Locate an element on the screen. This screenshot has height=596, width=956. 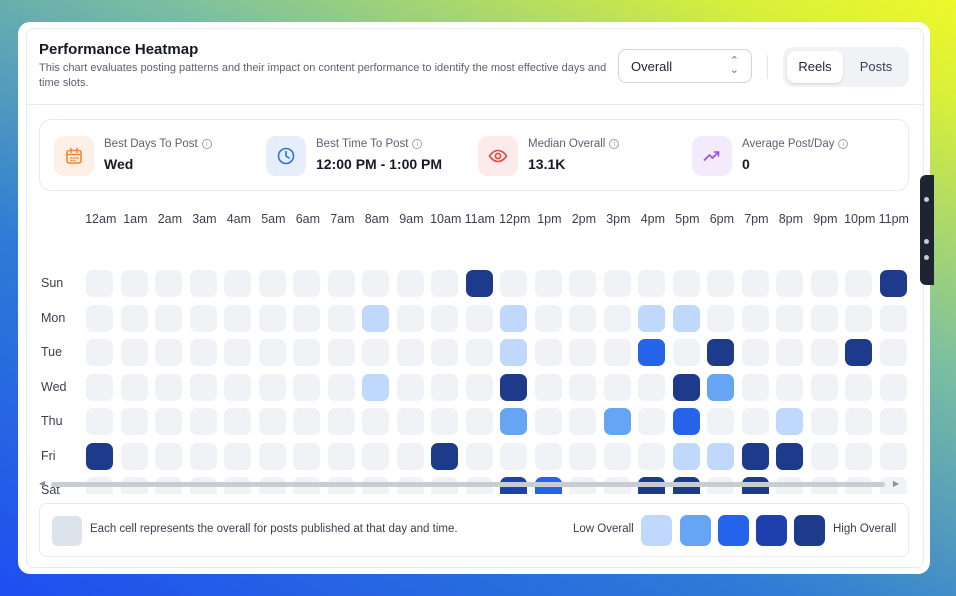
tab-reels: Reels is located at coordinates (815, 67).